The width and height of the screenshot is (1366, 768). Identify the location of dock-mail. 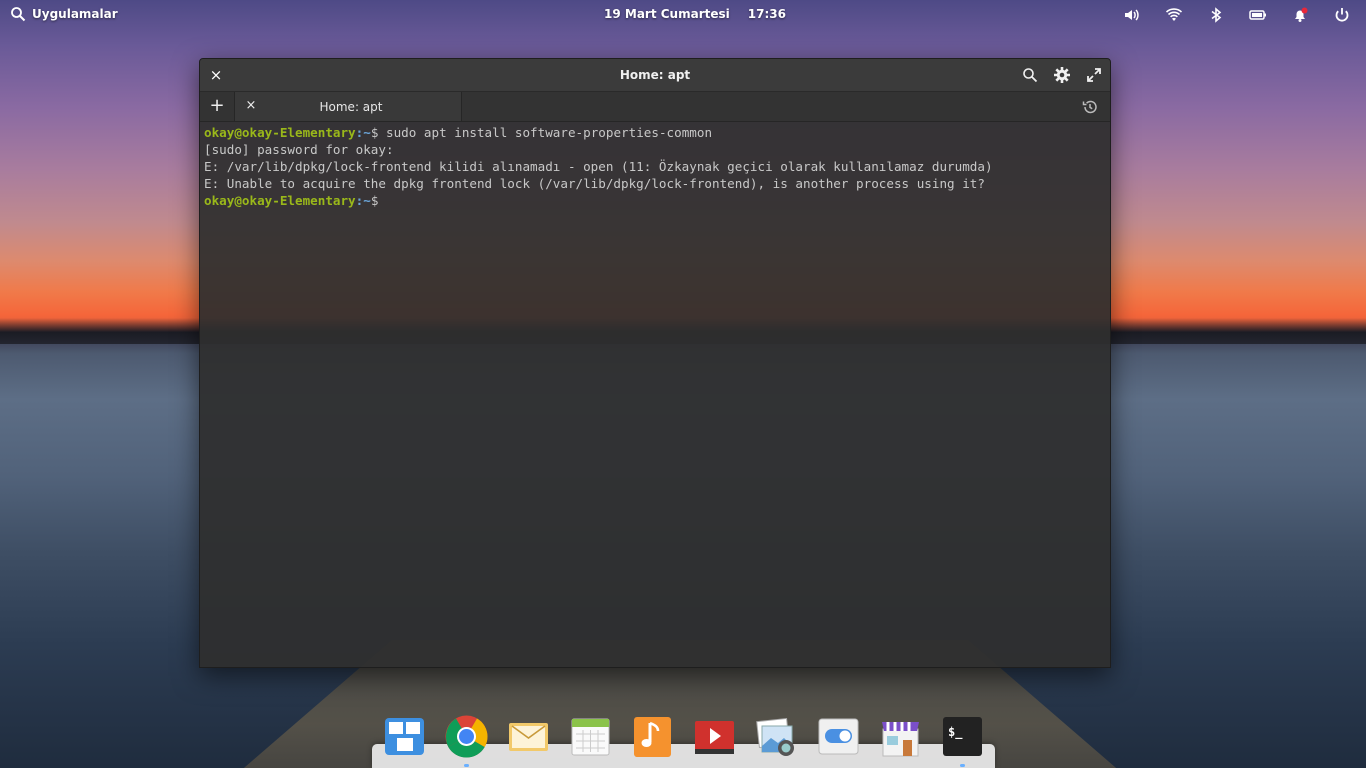
(528, 736).